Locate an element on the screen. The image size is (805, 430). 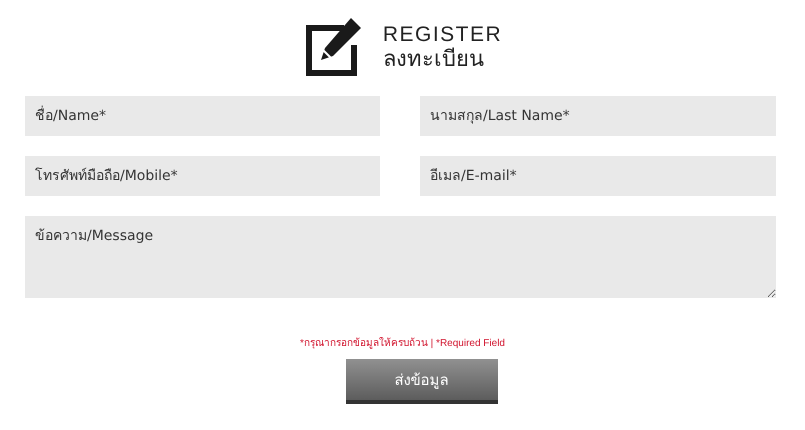
required-note: *กรุณากรอกข้อมูลให้ครบถ้วน | *Required Field is located at coordinates (402, 343).